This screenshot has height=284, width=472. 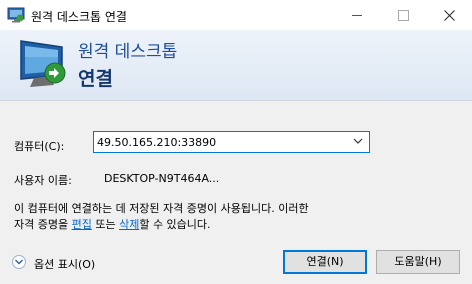 What do you see at coordinates (39, 146) in the screenshot?
I see `computer-label: 컴퓨터(C):` at bounding box center [39, 146].